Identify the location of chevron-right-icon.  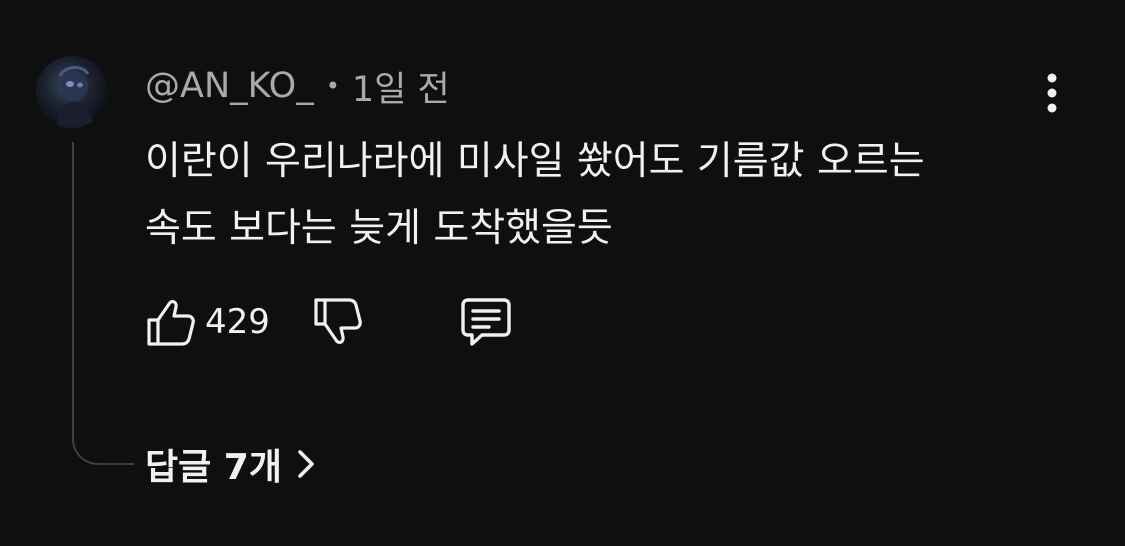
(306, 464).